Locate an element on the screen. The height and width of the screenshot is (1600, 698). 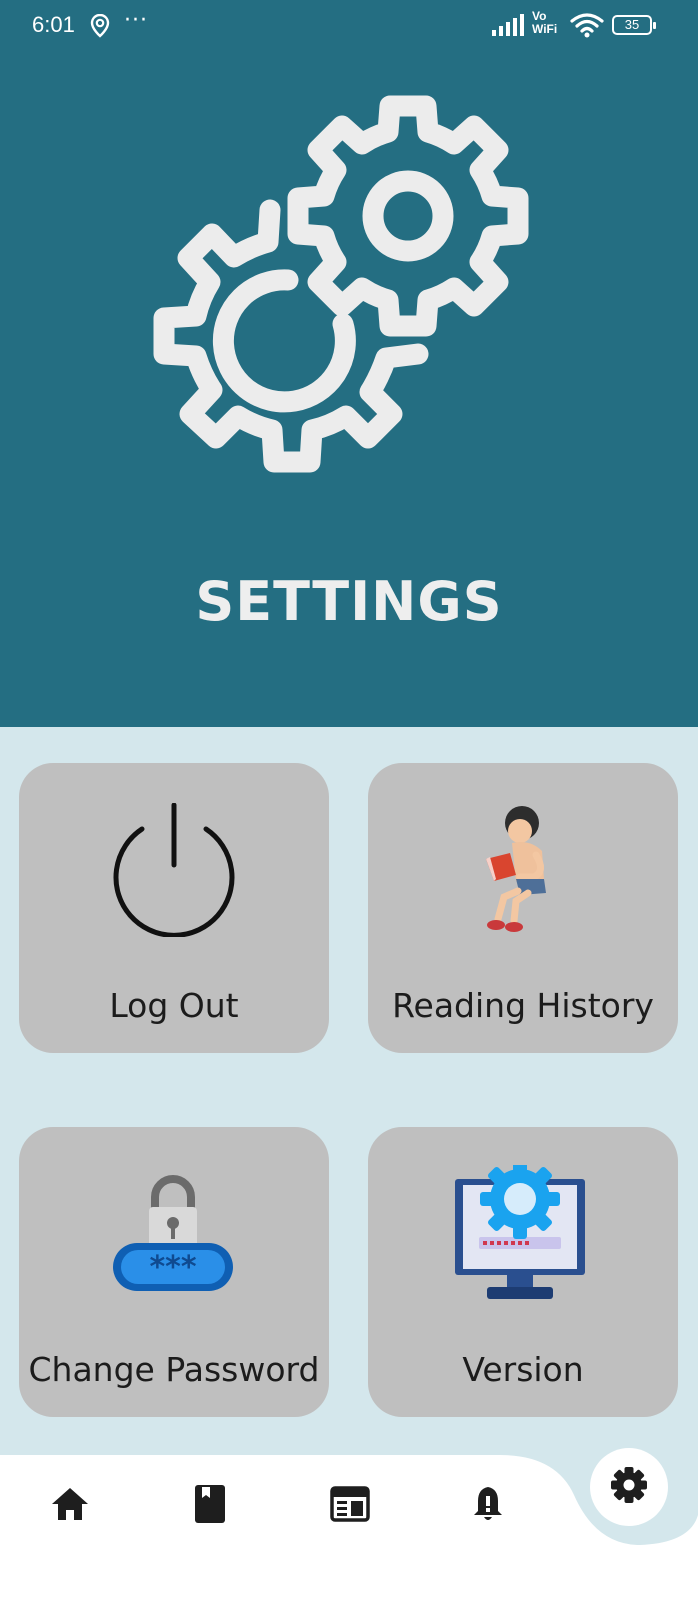
logout-label: Log Out is located at coordinates (174, 1005).